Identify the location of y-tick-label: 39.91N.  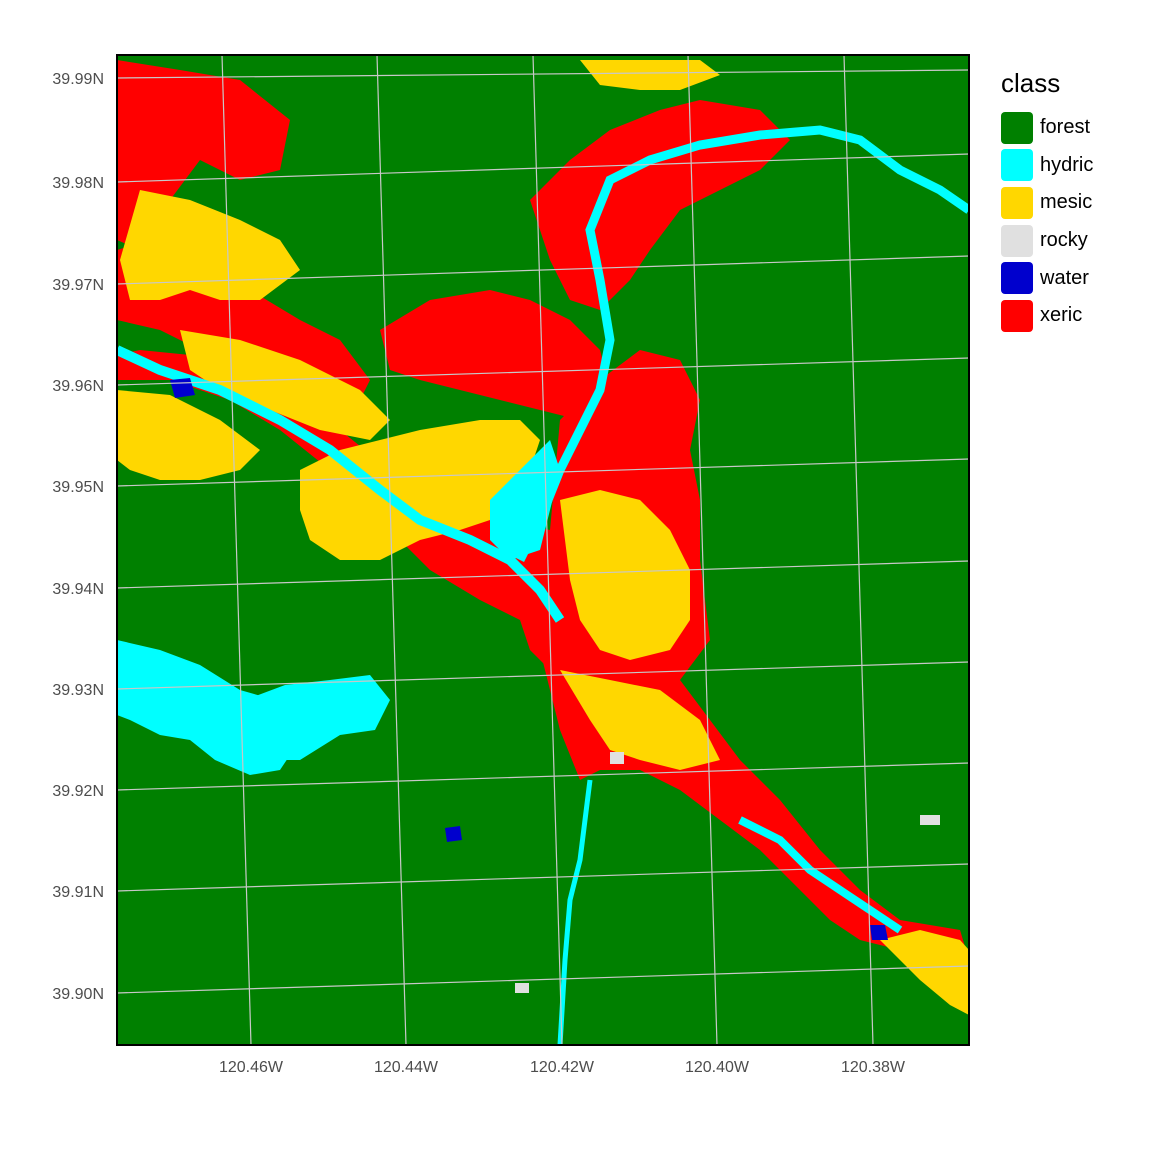
(78, 892).